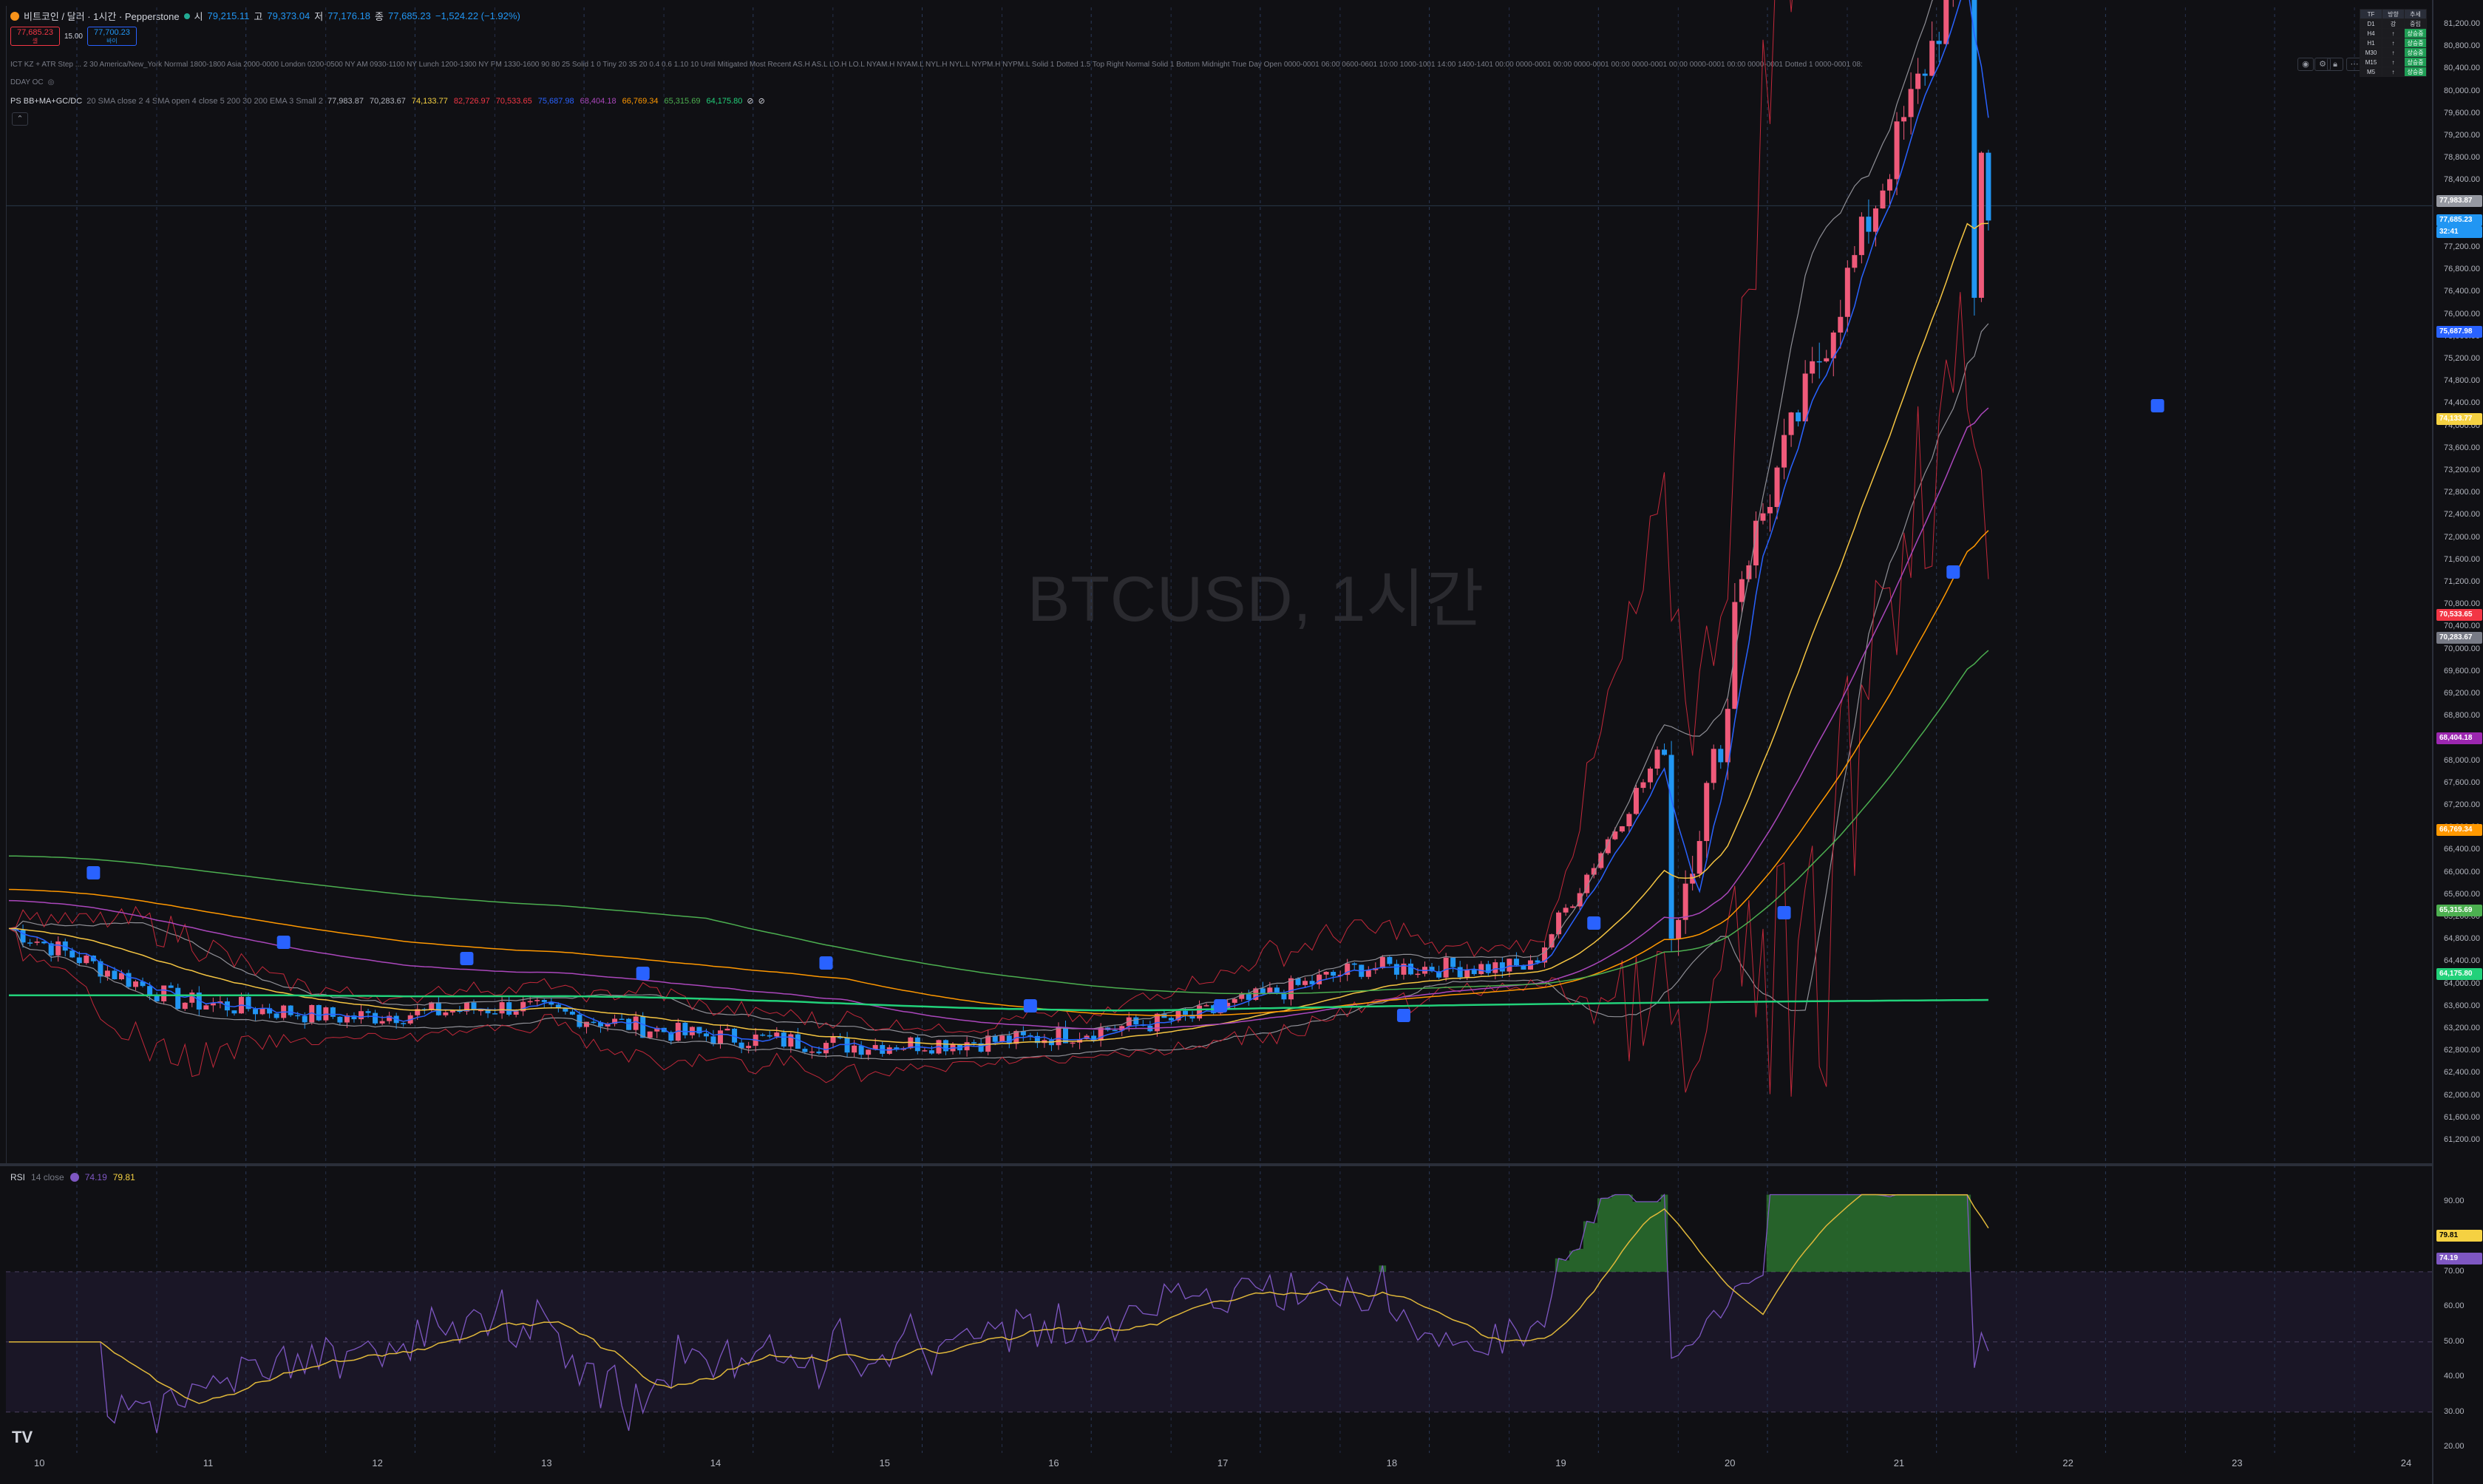 This screenshot has width=2483, height=1484. Describe the element at coordinates (1560, 1462) in the screenshot. I see `time-axis-label: 19` at that location.